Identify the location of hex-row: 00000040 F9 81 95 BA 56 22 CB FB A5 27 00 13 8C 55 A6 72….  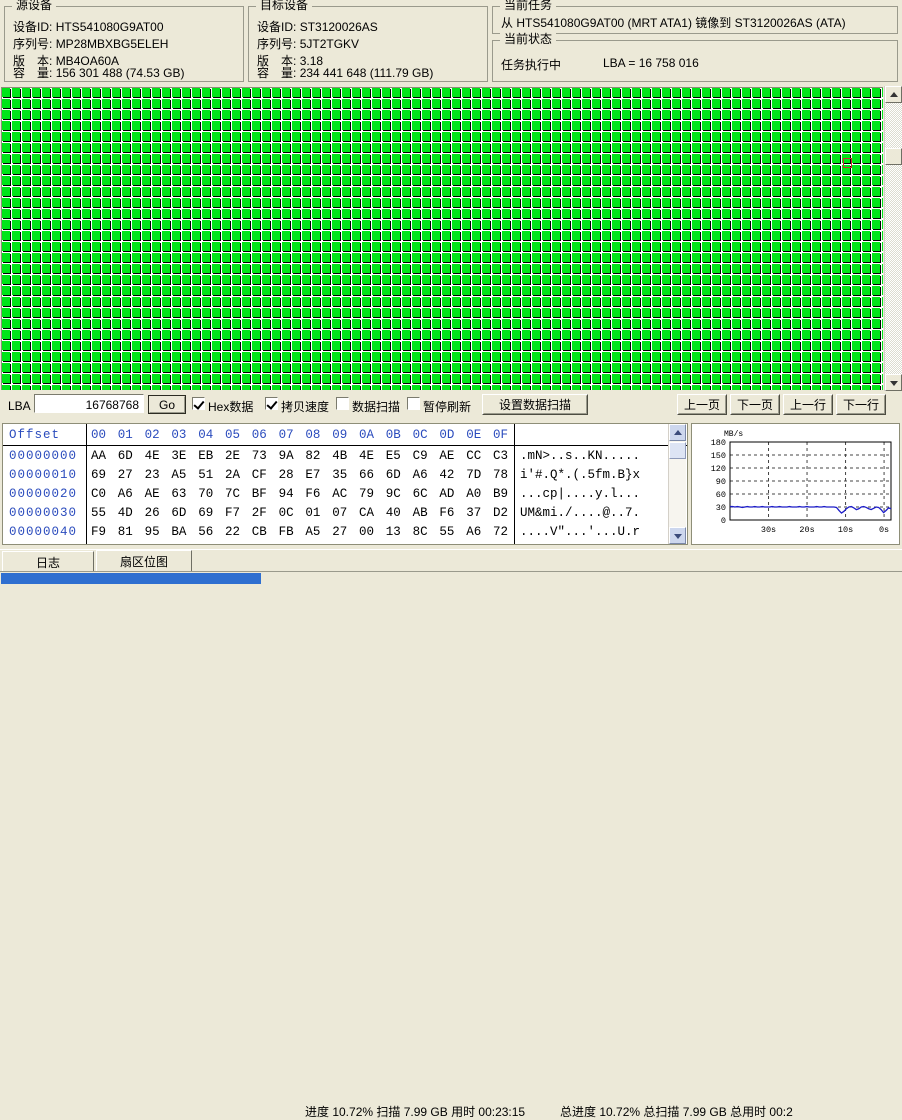
(345, 532).